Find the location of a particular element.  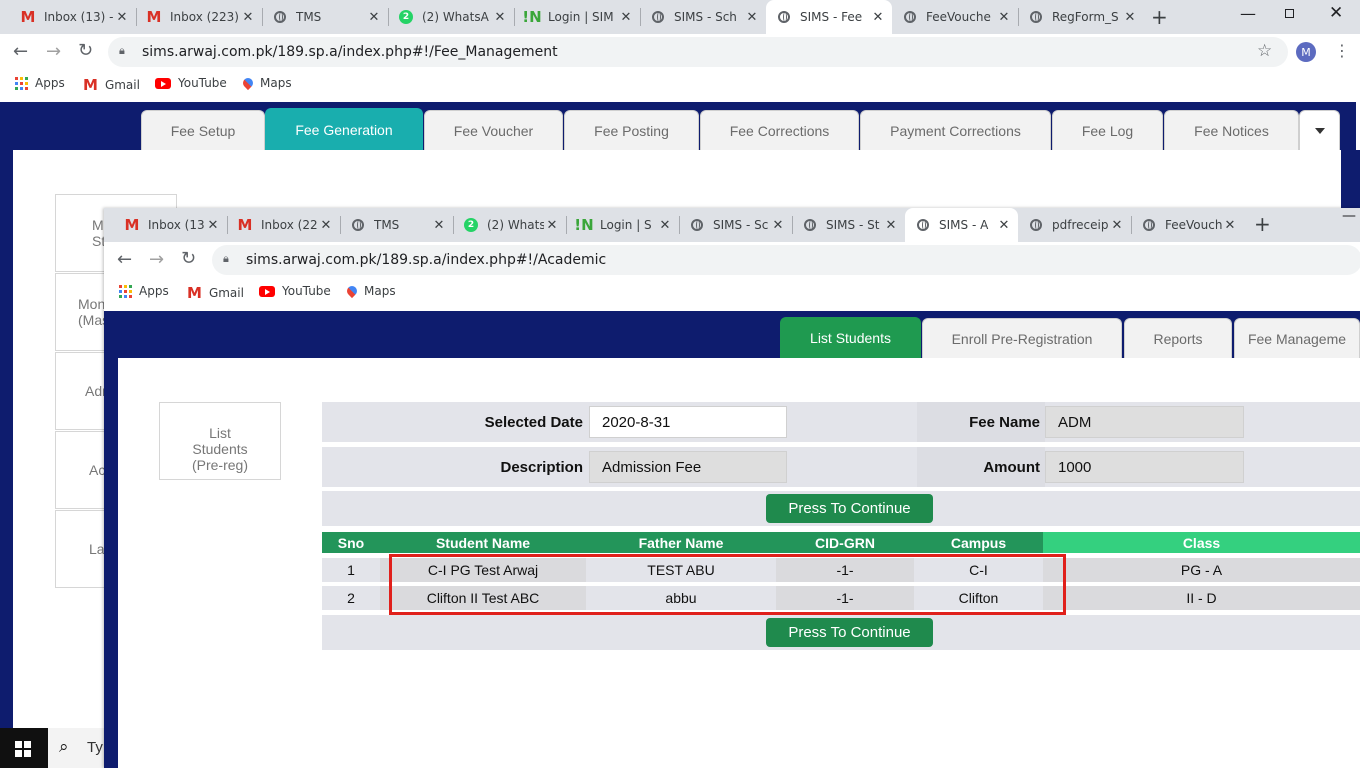

browser-tab: !N Login | S ✕ is located at coordinates (622, 225).